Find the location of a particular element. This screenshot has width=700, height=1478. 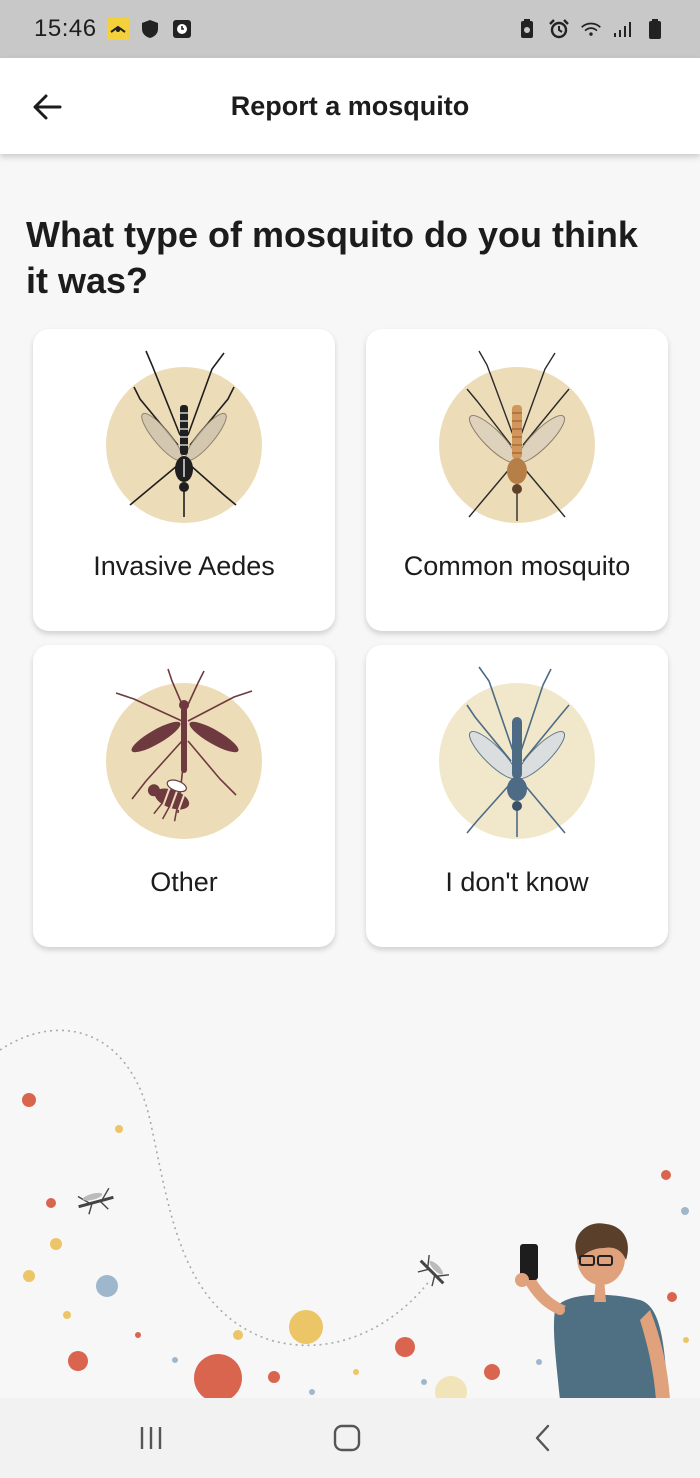

clock-app-icon is located at coordinates (182, 29).